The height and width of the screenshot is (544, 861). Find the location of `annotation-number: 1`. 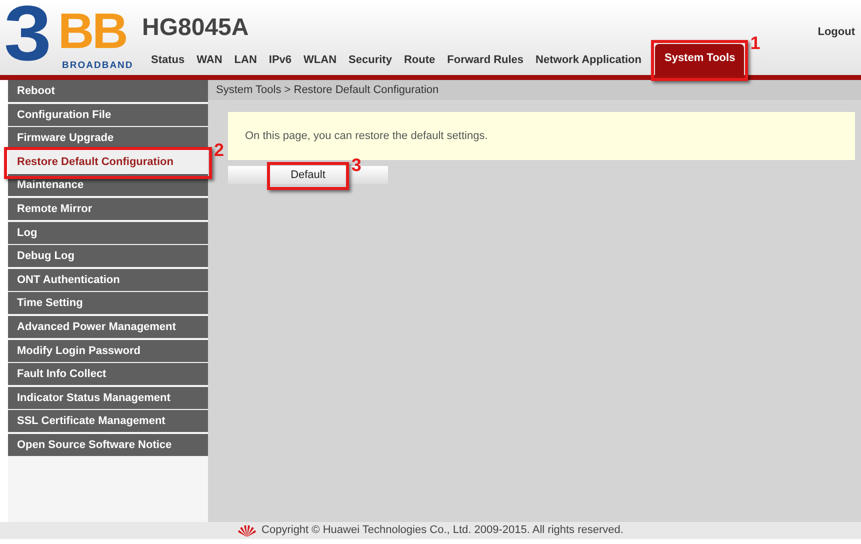

annotation-number: 1 is located at coordinates (755, 43).